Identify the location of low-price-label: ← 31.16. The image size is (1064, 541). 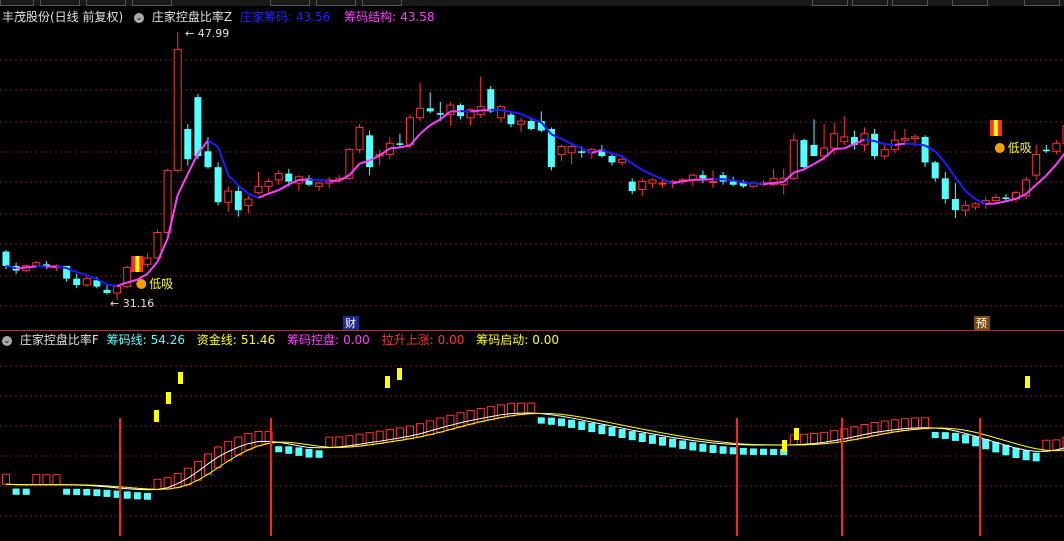
(132, 303).